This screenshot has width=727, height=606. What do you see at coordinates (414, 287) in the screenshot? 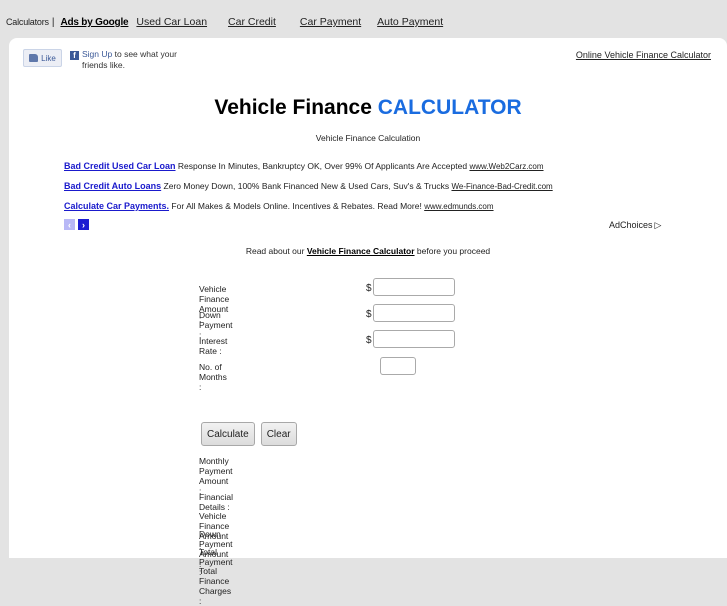
I see `vehicle-finance-amount-input` at bounding box center [414, 287].